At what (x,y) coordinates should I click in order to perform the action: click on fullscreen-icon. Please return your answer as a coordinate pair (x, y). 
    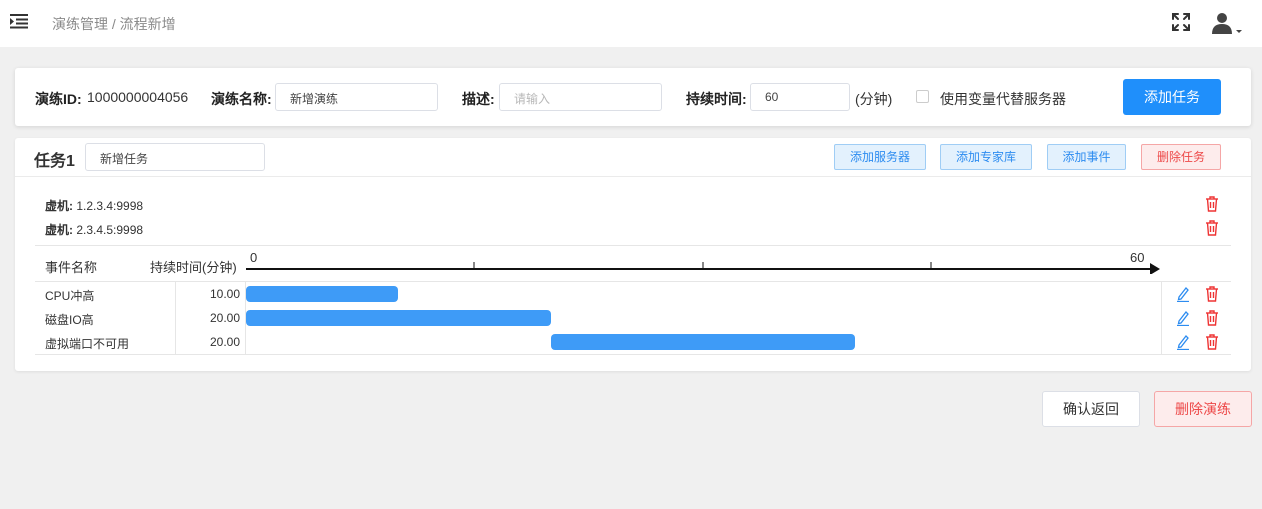
    Looking at the image, I should click on (1181, 22).